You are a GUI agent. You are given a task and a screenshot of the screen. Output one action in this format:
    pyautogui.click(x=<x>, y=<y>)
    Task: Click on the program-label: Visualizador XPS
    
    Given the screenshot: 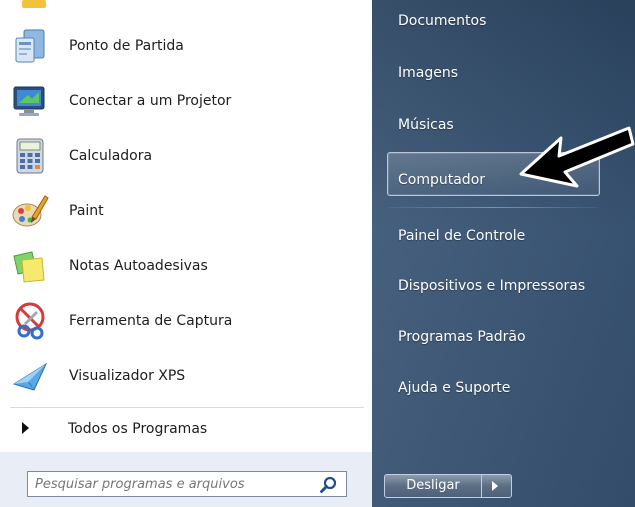 What is the action you would take?
    pyautogui.click(x=127, y=376)
    